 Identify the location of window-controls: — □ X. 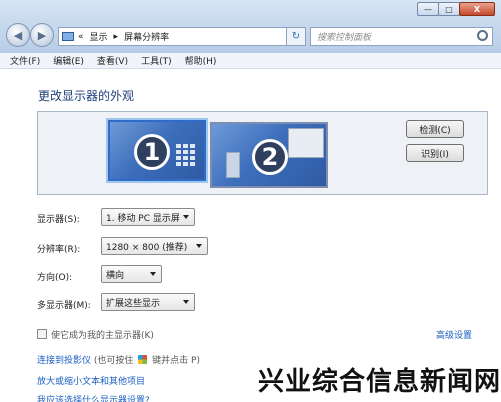
(456, 9).